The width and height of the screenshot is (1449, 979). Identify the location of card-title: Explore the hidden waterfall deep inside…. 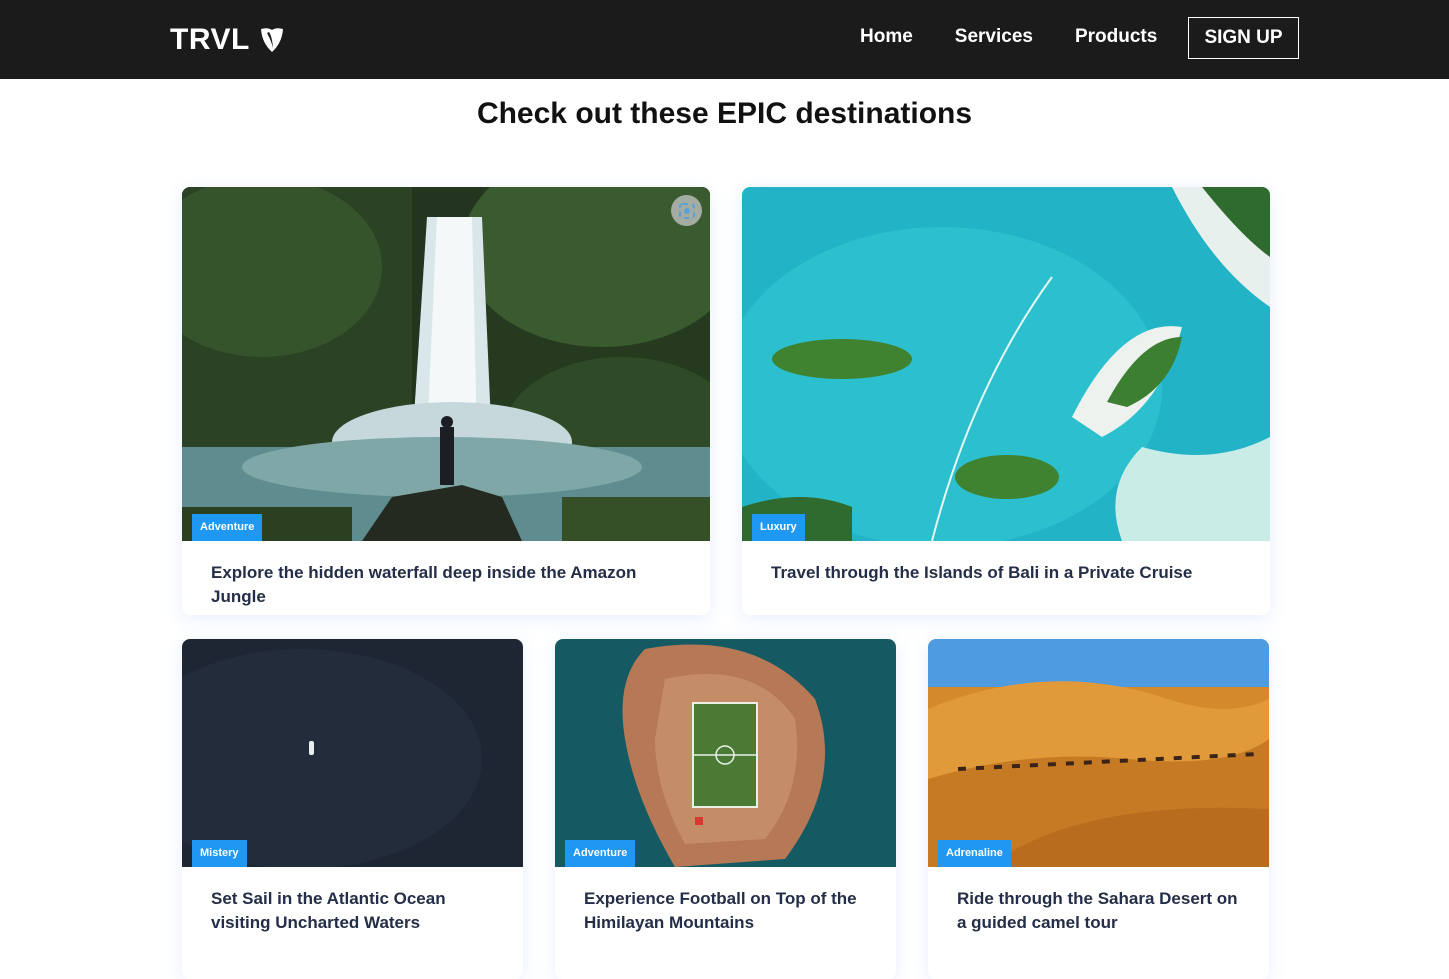
(424, 584).